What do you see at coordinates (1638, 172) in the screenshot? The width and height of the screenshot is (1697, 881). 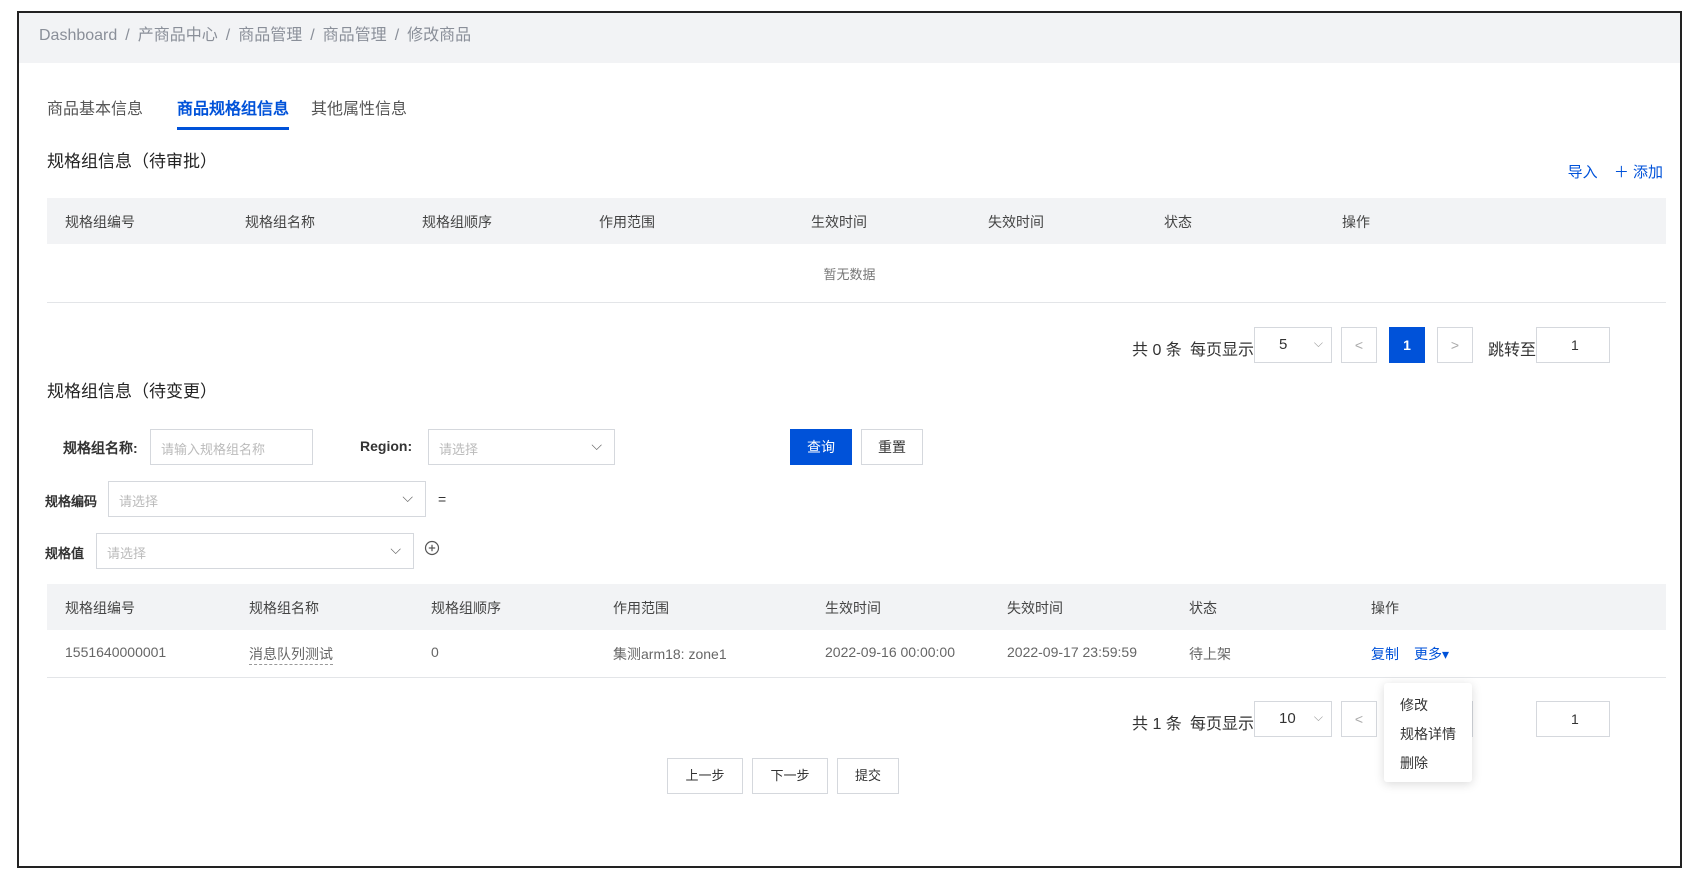 I see `add-button: ＋ 添加` at bounding box center [1638, 172].